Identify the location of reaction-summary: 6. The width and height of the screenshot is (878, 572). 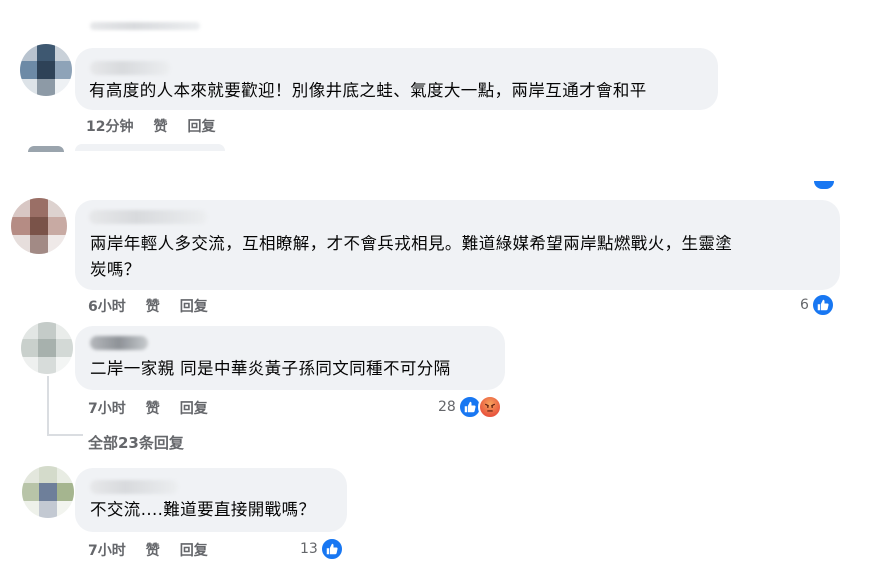
(817, 305).